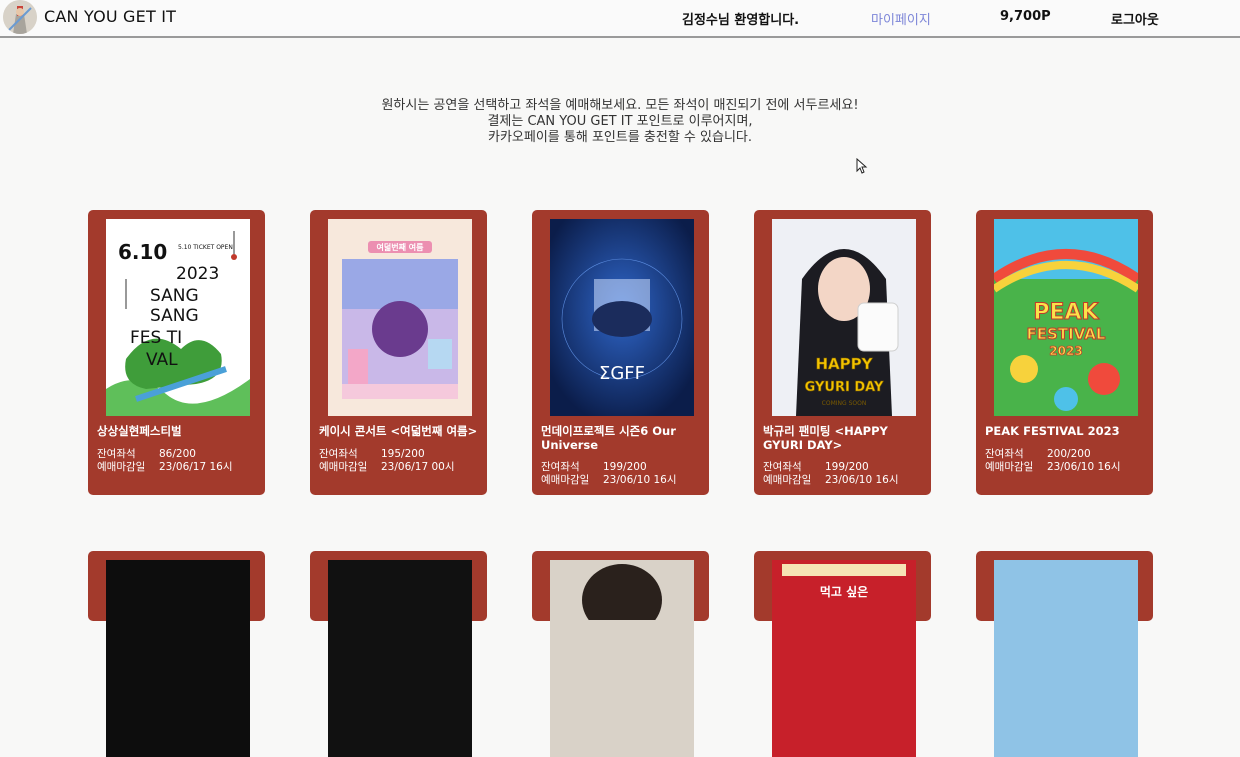  I want to click on event-title: 케이시 콘서트 <여덟번째 여름>, so click(399, 431).